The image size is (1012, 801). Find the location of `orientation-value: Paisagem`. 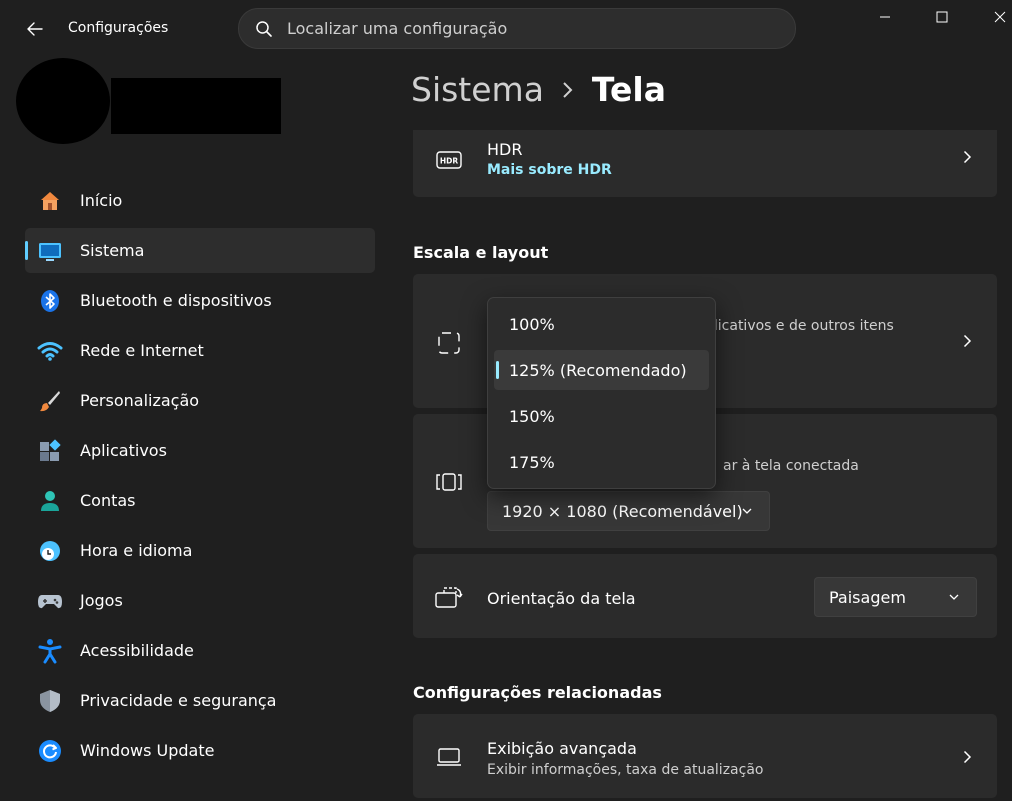

orientation-value: Paisagem is located at coordinates (867, 597).